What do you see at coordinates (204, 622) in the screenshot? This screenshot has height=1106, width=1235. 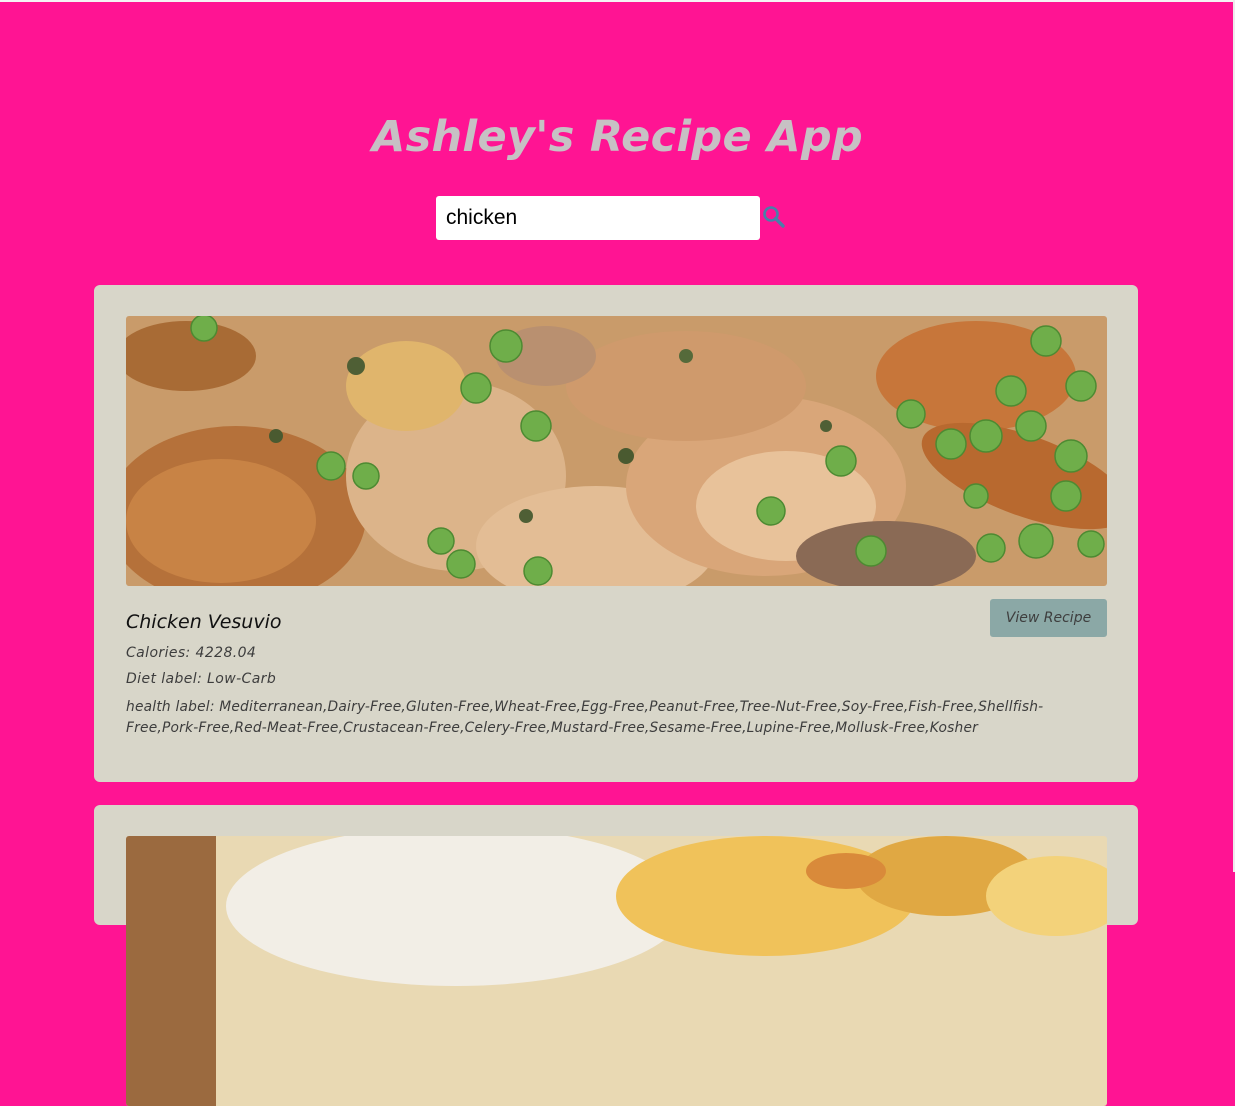 I see `recipe-title: Chicken Vesuvio` at bounding box center [204, 622].